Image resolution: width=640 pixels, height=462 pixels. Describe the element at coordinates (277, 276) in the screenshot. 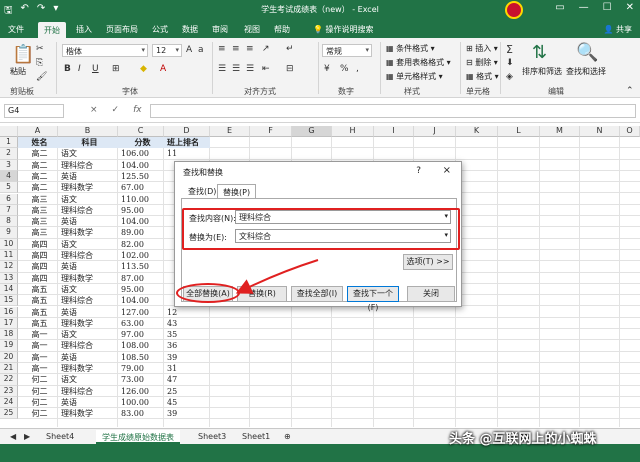

I see `annotation-arrow` at that location.